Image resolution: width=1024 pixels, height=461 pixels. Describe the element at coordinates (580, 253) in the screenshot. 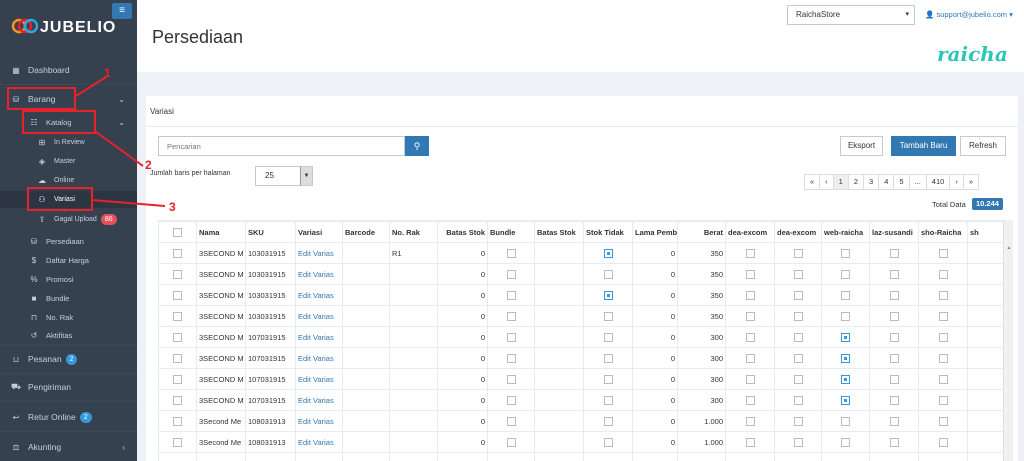

I see `table-row: 3SECOND M 103031915 Edit Varias R1 0 0 350` at that location.